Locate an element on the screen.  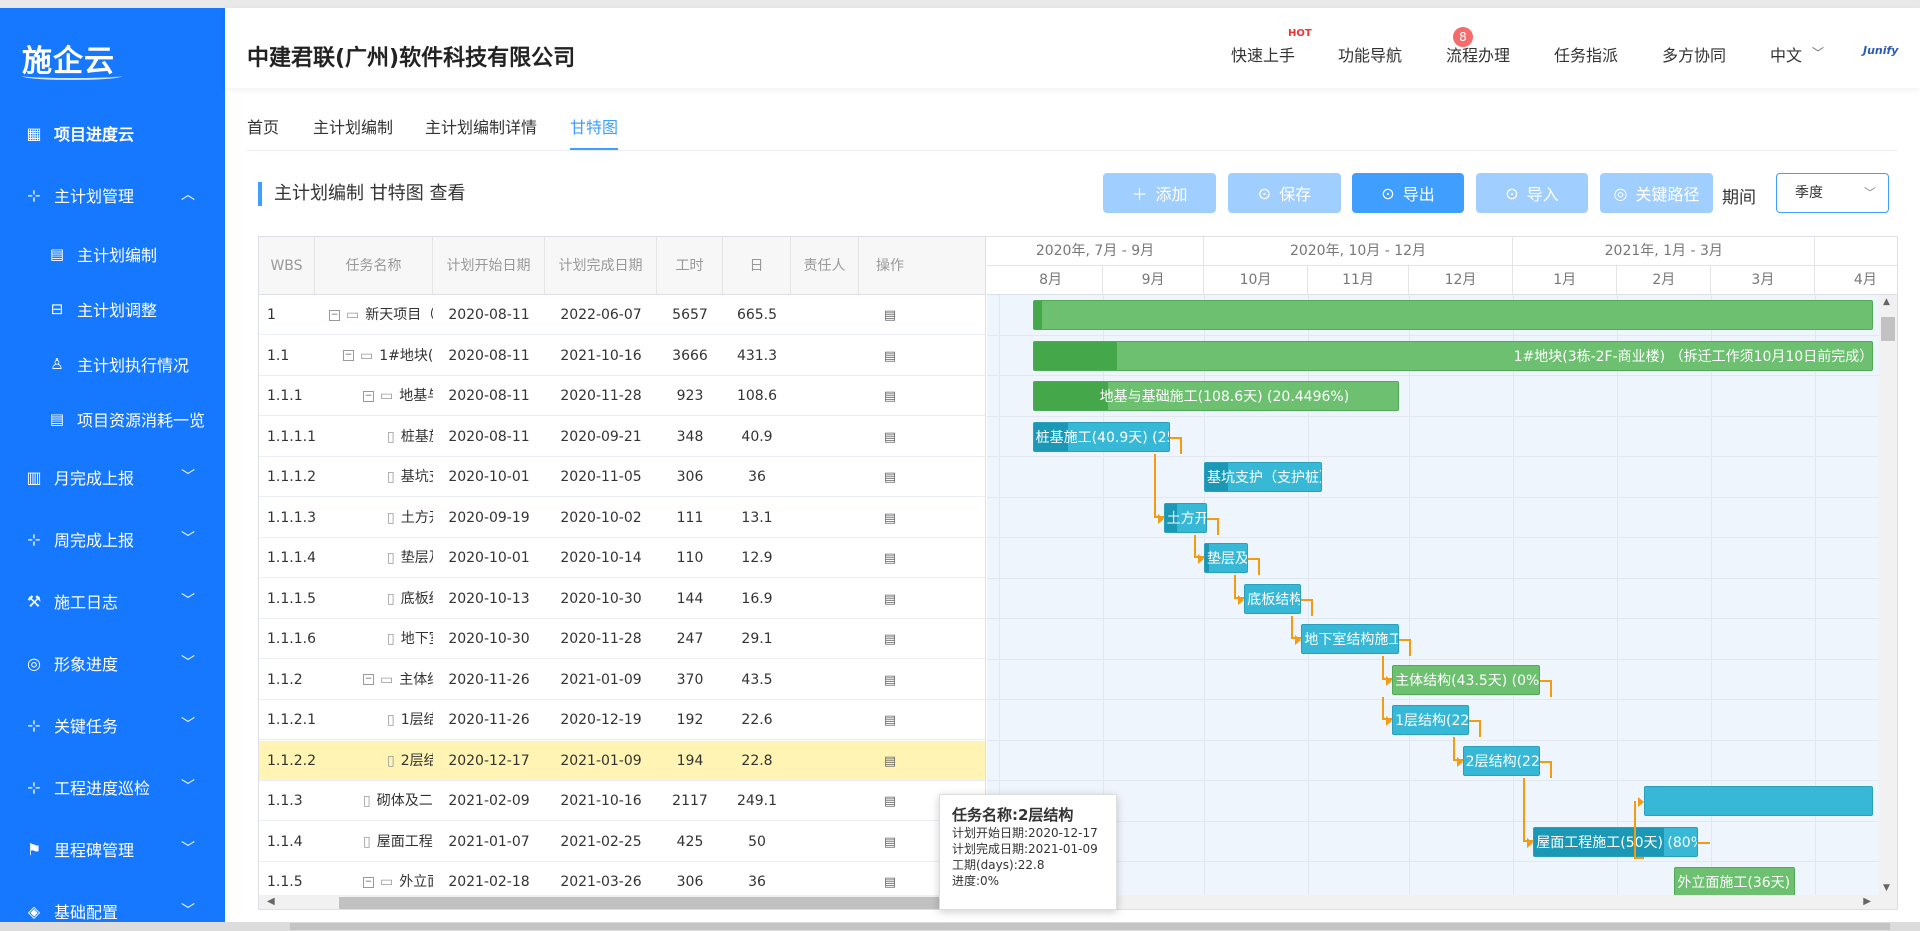
col-header-name: 任务名称 is located at coordinates (374, 266).